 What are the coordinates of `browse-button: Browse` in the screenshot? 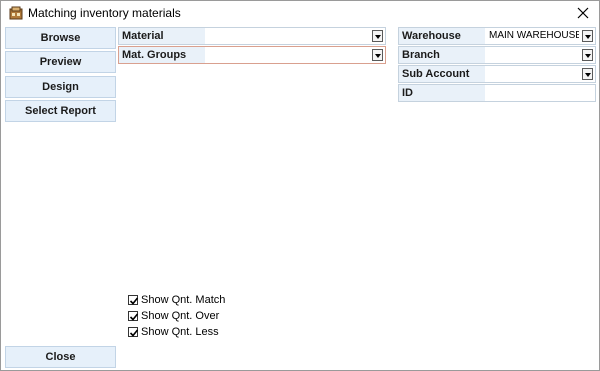 It's located at (60, 38).